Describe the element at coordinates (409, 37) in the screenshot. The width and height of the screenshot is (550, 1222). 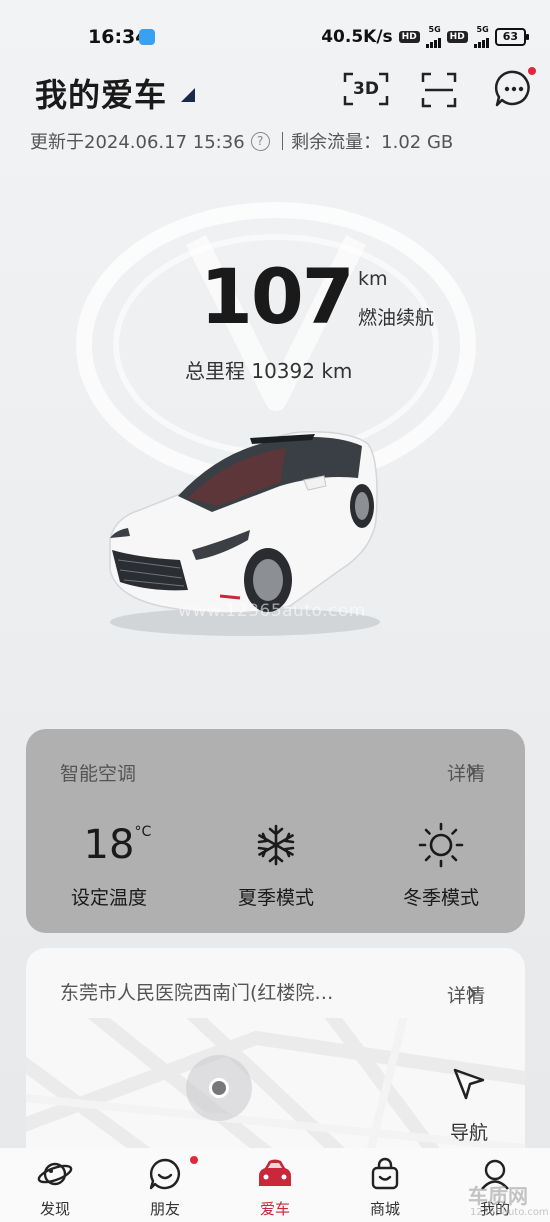
I see `hd-badge: HD` at that location.